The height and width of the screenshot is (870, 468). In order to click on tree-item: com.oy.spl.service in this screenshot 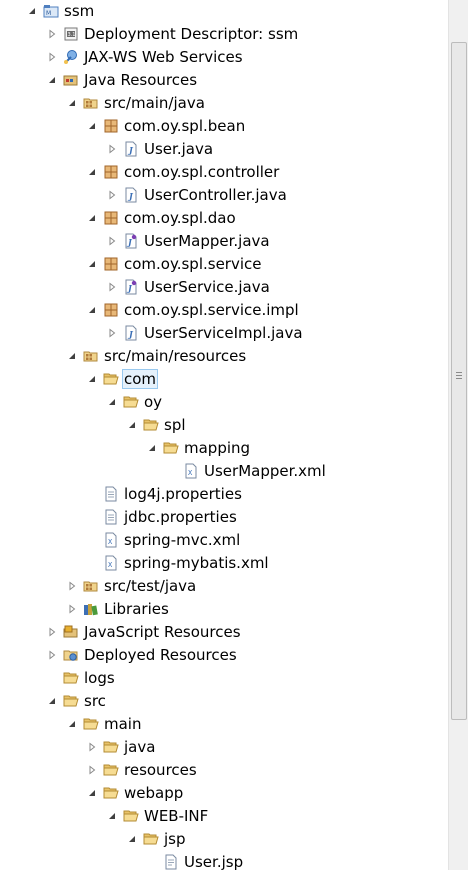, I will do `click(224, 264)`.